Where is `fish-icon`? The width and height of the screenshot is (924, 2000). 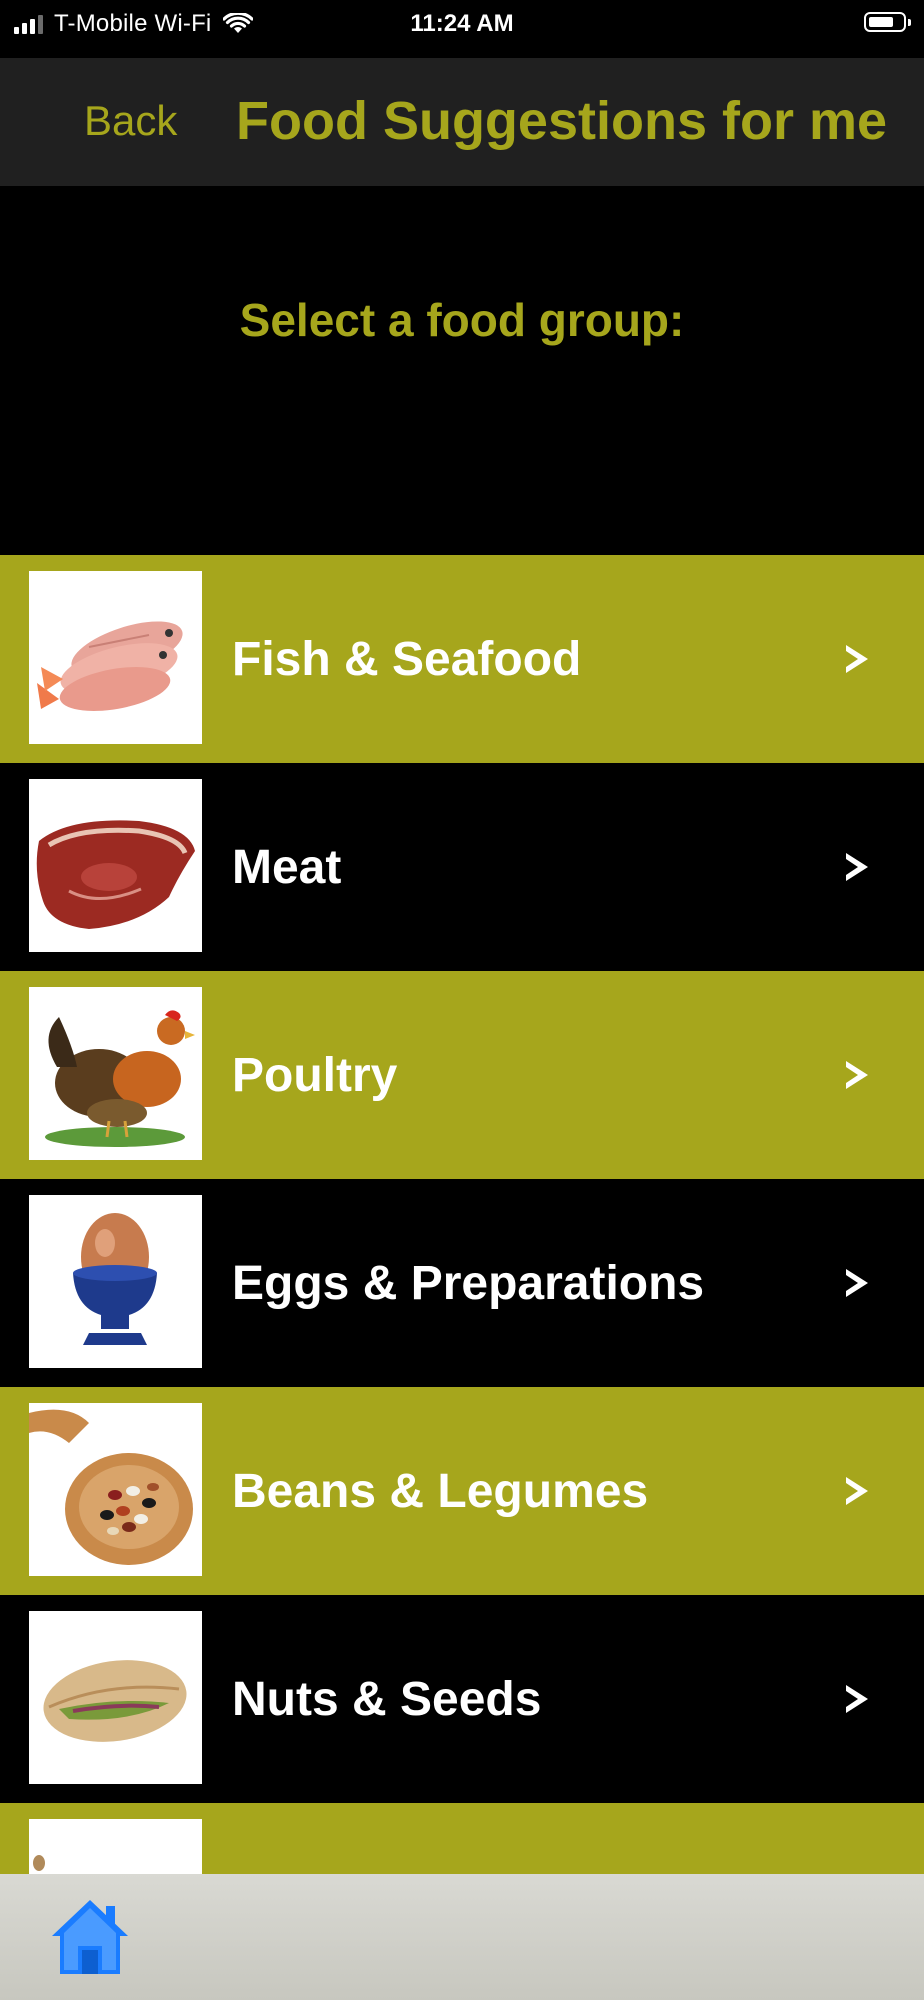 fish-icon is located at coordinates (115, 657).